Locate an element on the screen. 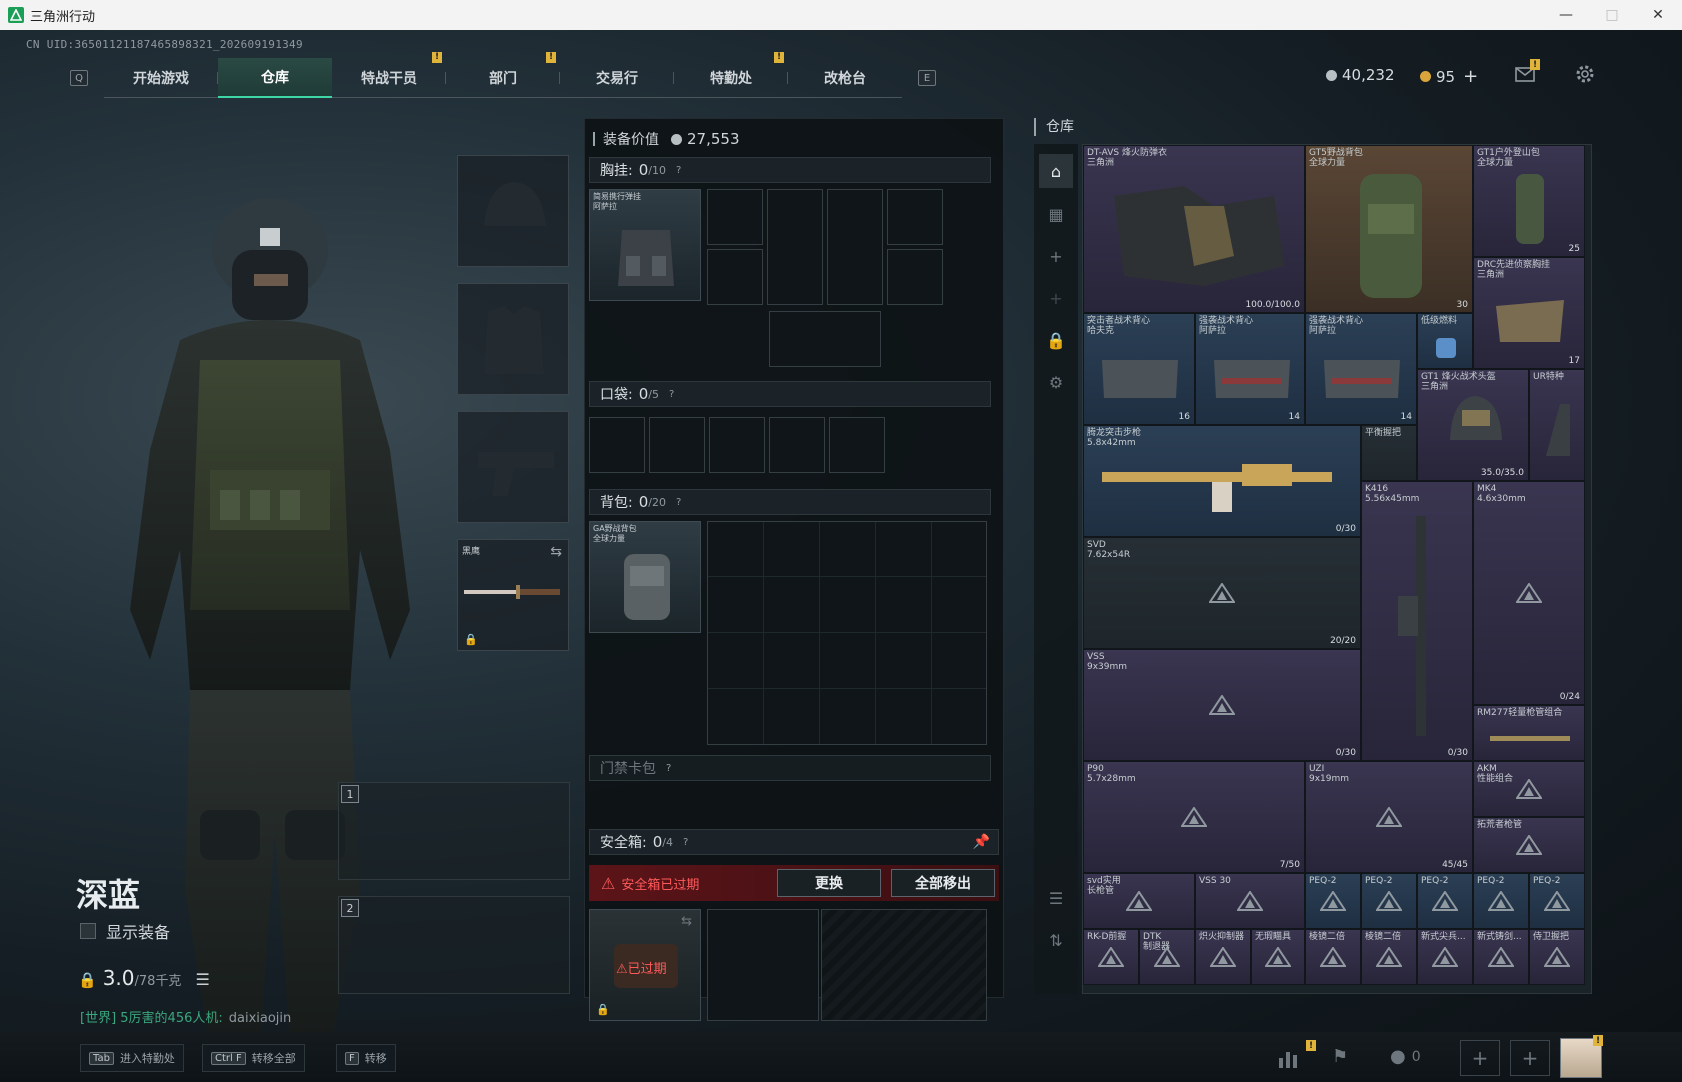  checkbox is located at coordinates (88, 931).